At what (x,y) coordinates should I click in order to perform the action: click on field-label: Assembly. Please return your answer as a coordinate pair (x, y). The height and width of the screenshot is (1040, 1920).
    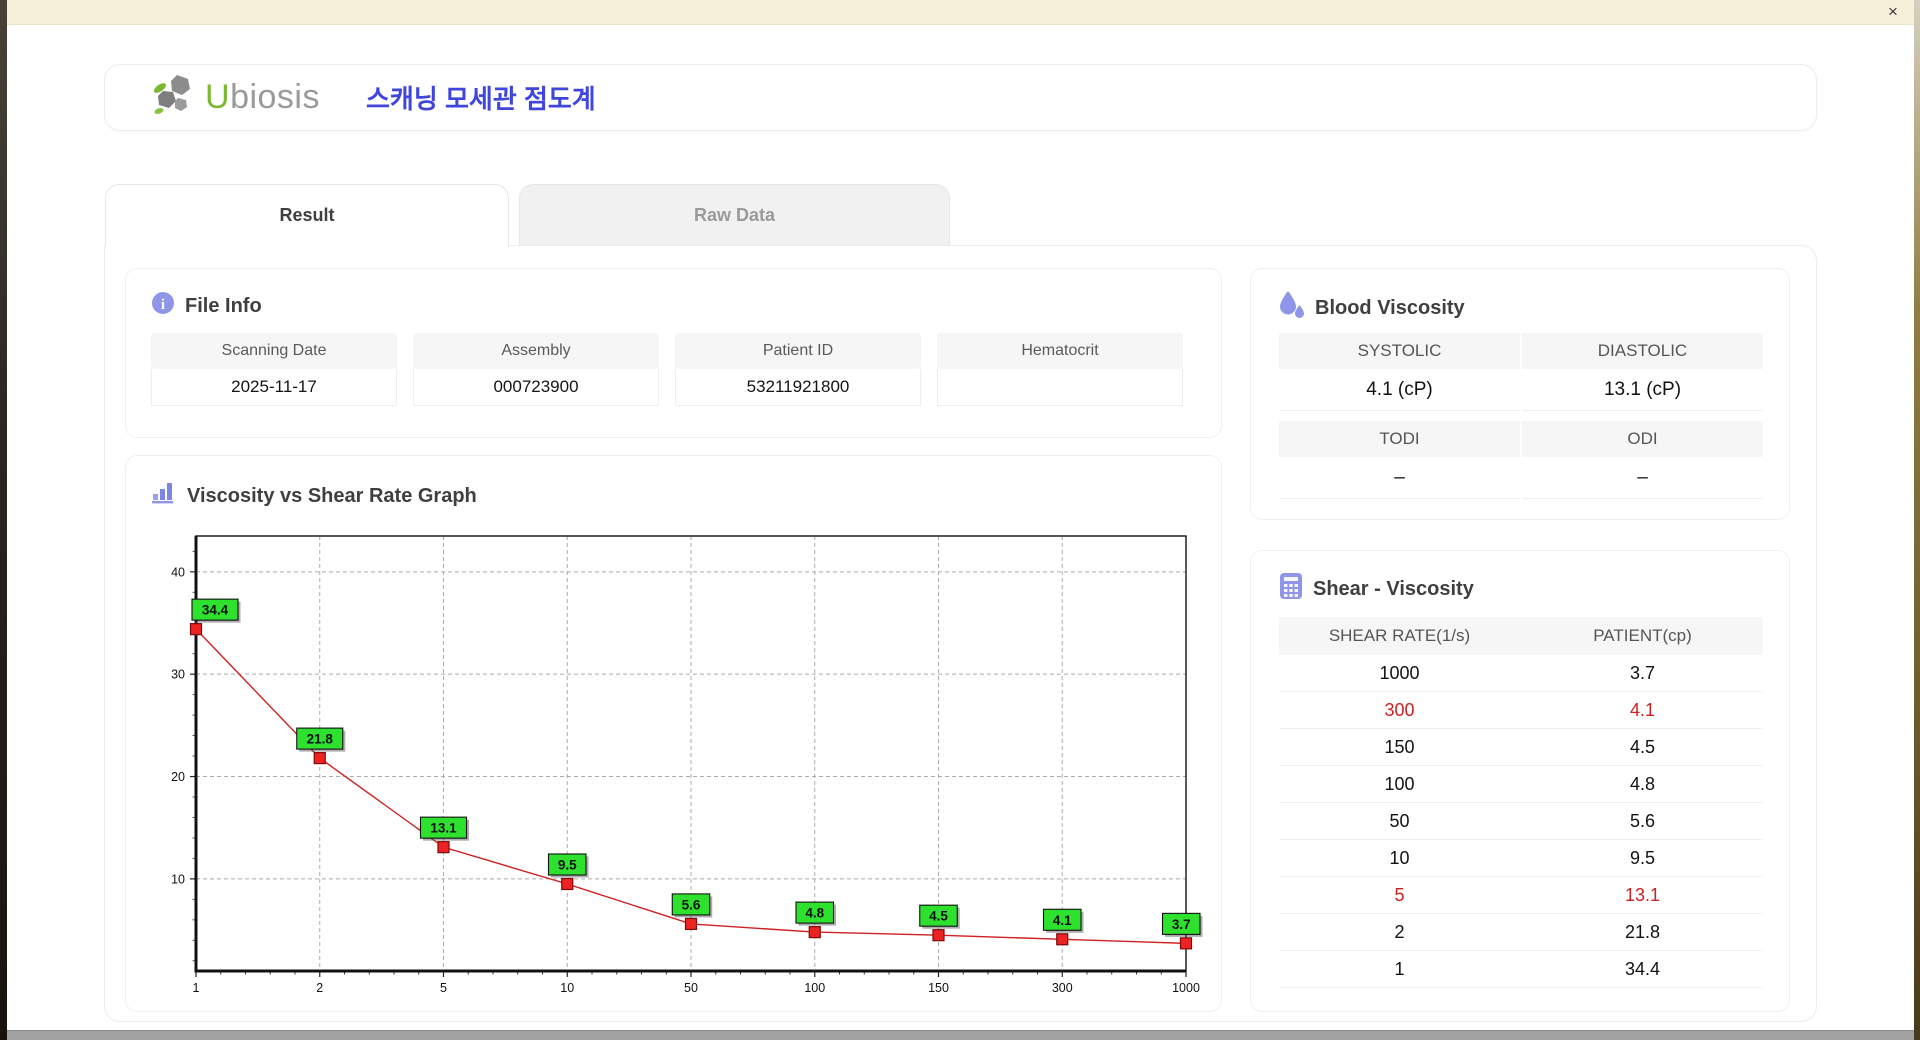
    Looking at the image, I should click on (536, 351).